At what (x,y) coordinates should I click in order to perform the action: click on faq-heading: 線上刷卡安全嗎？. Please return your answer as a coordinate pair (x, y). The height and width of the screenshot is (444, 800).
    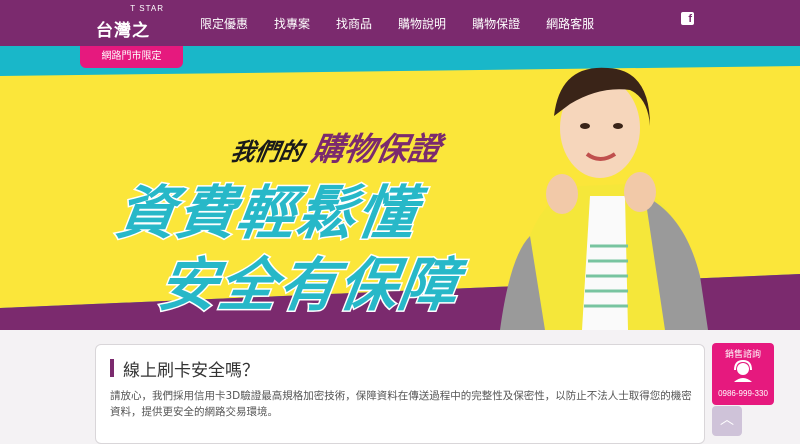
    Looking at the image, I should click on (191, 371).